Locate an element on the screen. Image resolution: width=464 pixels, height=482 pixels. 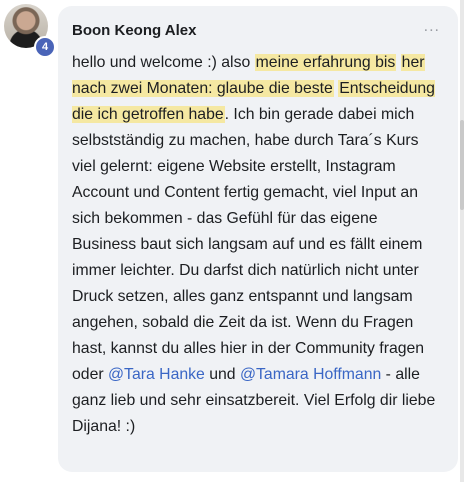
mention-tara-hanke: @Tara Hanke is located at coordinates (156, 374).